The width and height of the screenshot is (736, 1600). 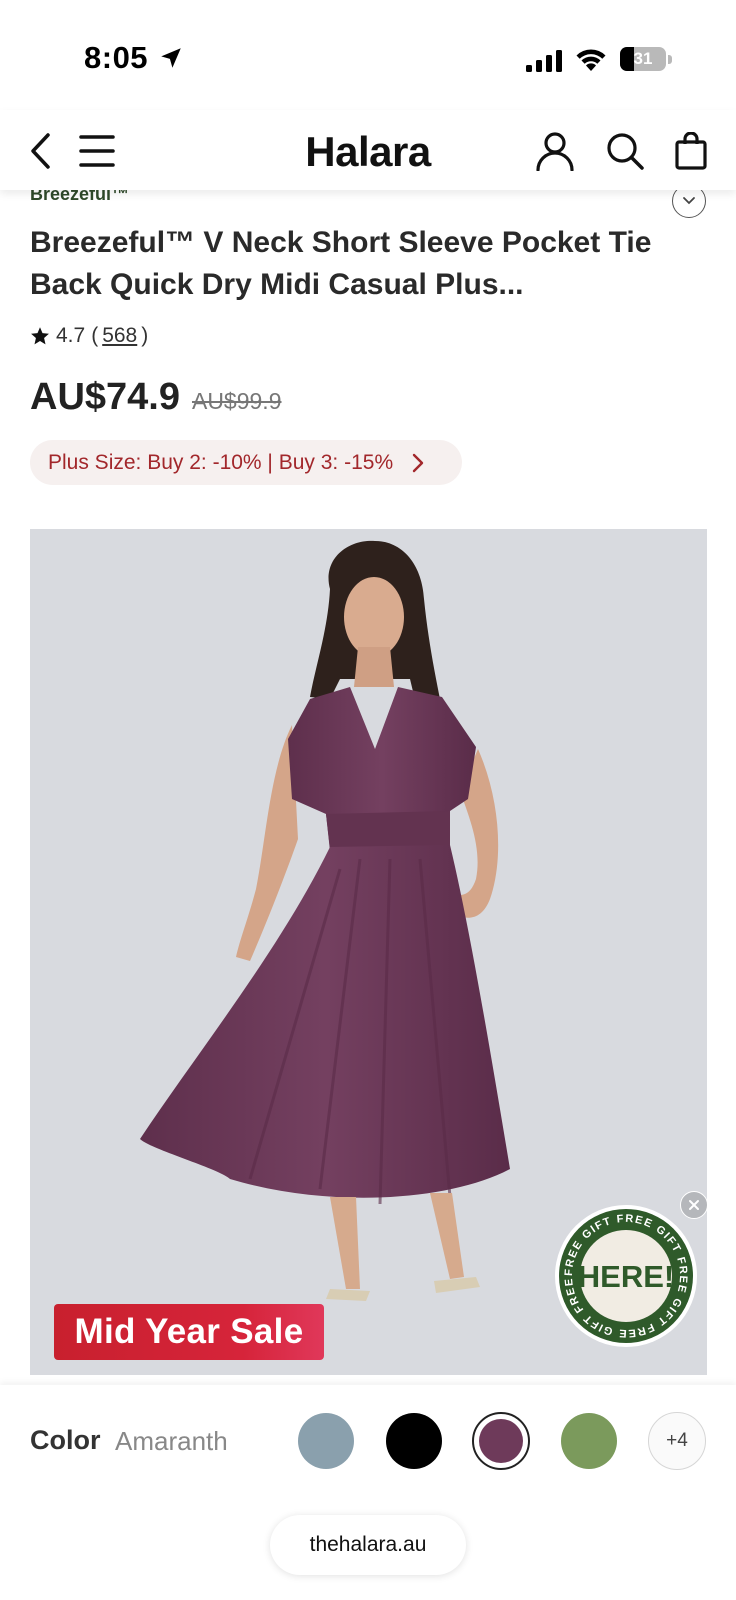 I want to click on menu-icon, so click(x=97, y=151).